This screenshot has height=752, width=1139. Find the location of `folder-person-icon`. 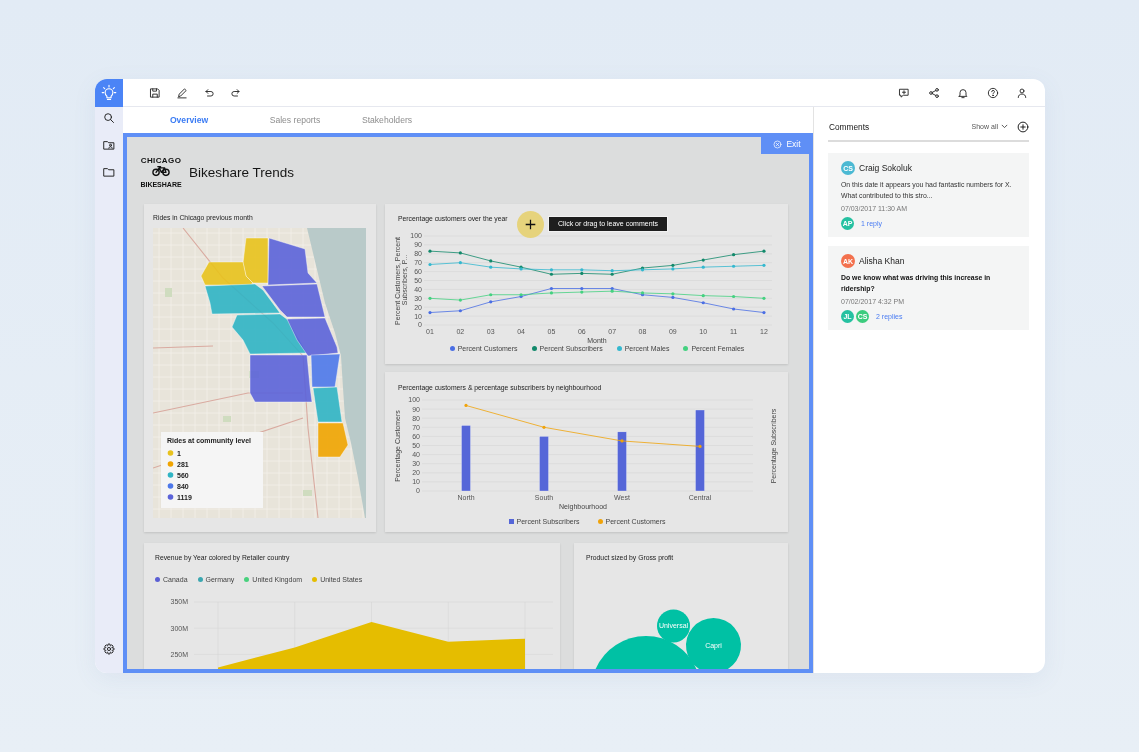

folder-person-icon is located at coordinates (109, 145).